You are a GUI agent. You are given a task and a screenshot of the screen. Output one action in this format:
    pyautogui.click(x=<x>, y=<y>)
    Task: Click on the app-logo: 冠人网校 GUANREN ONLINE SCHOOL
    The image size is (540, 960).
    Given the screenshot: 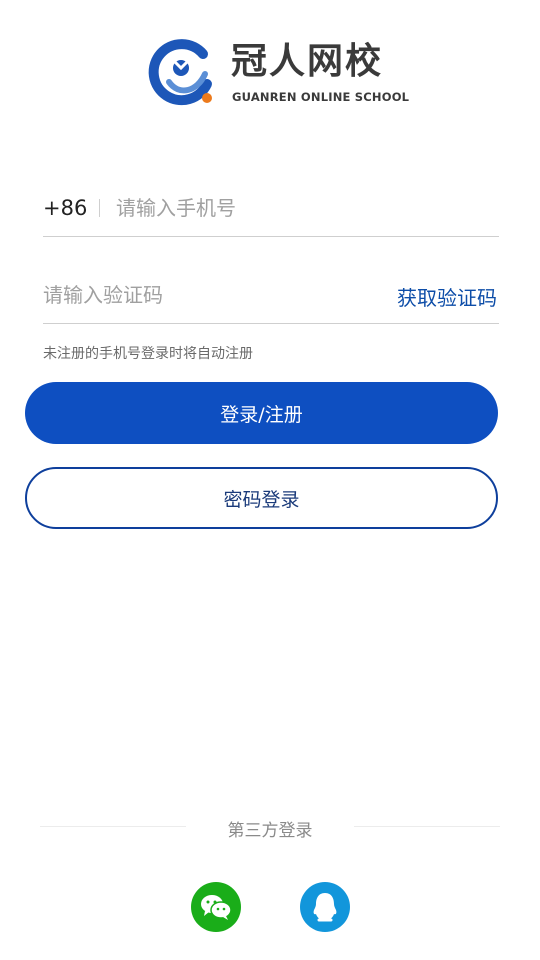 What is the action you would take?
    pyautogui.click(x=277, y=74)
    